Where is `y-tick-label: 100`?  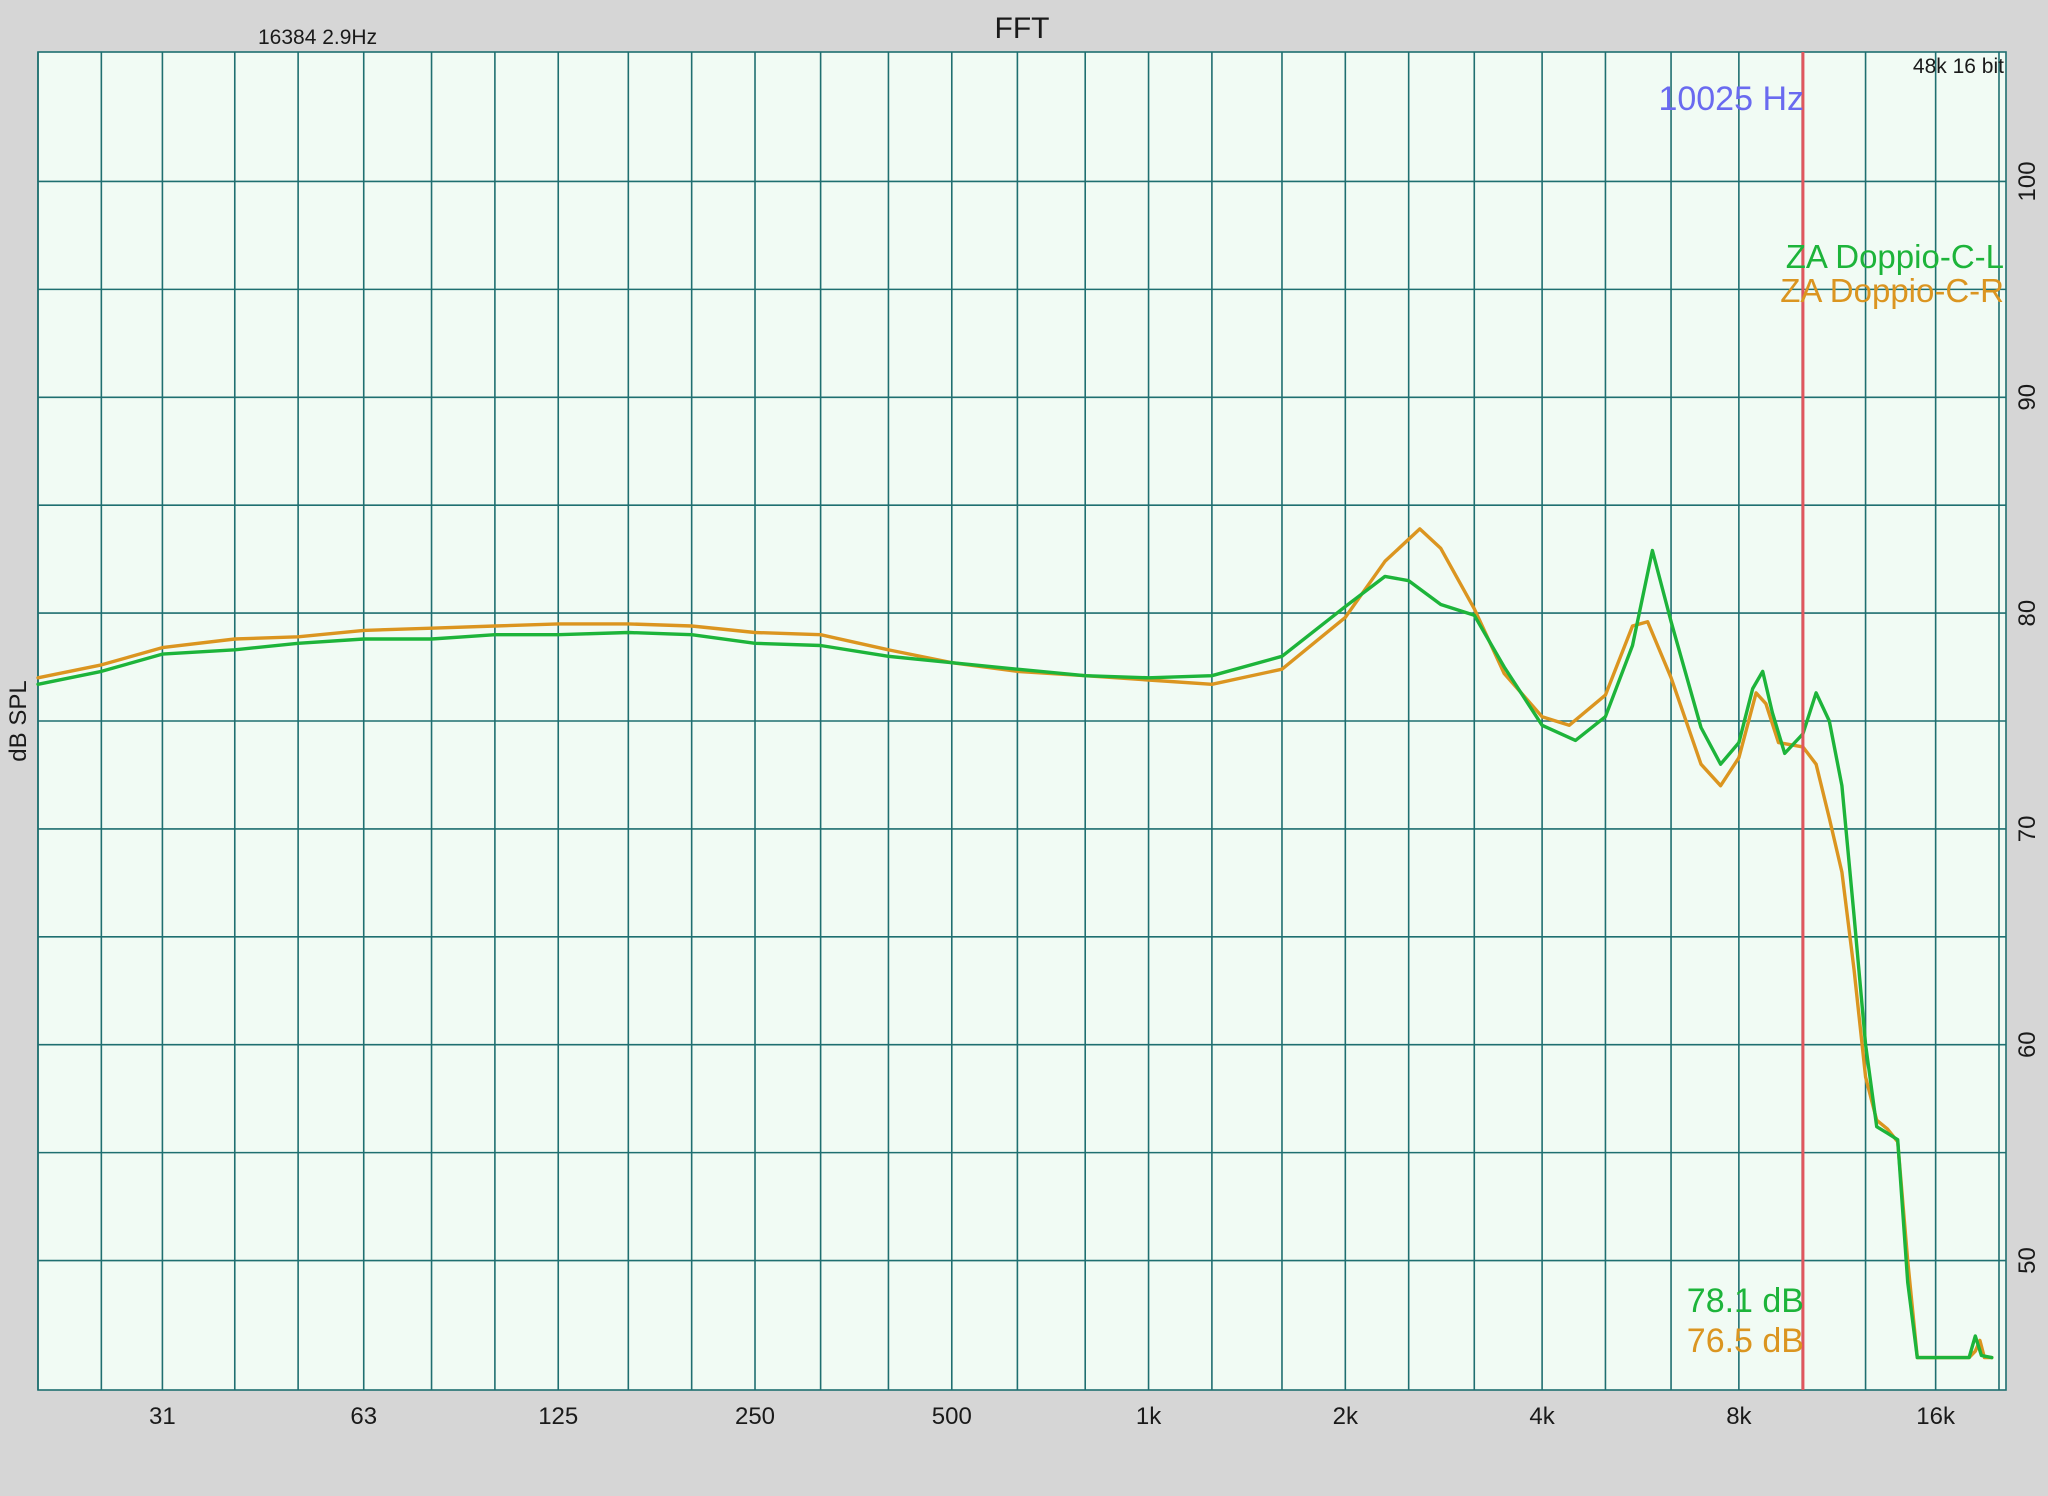
y-tick-label: 100 is located at coordinates (2027, 181).